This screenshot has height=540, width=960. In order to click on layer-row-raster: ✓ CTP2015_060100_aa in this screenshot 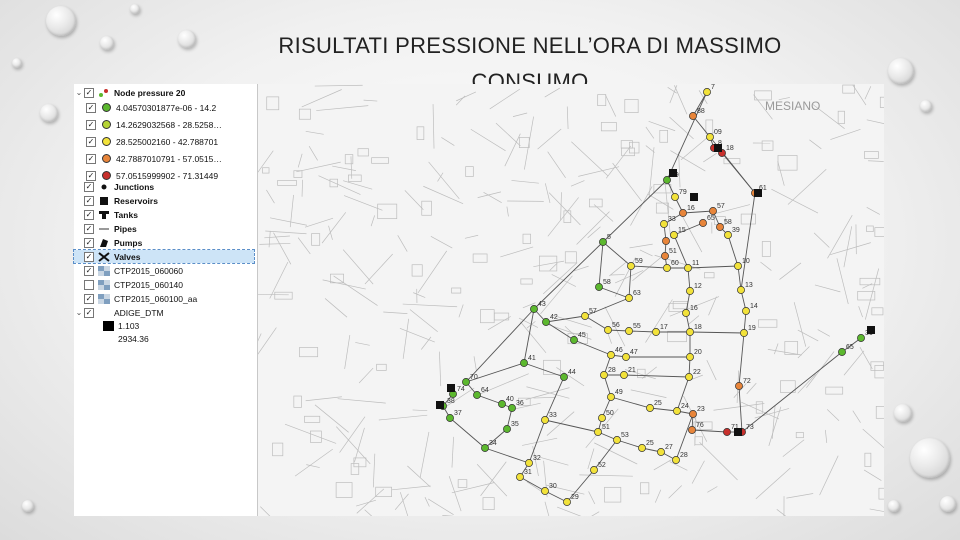, I will do `click(135, 298)`.